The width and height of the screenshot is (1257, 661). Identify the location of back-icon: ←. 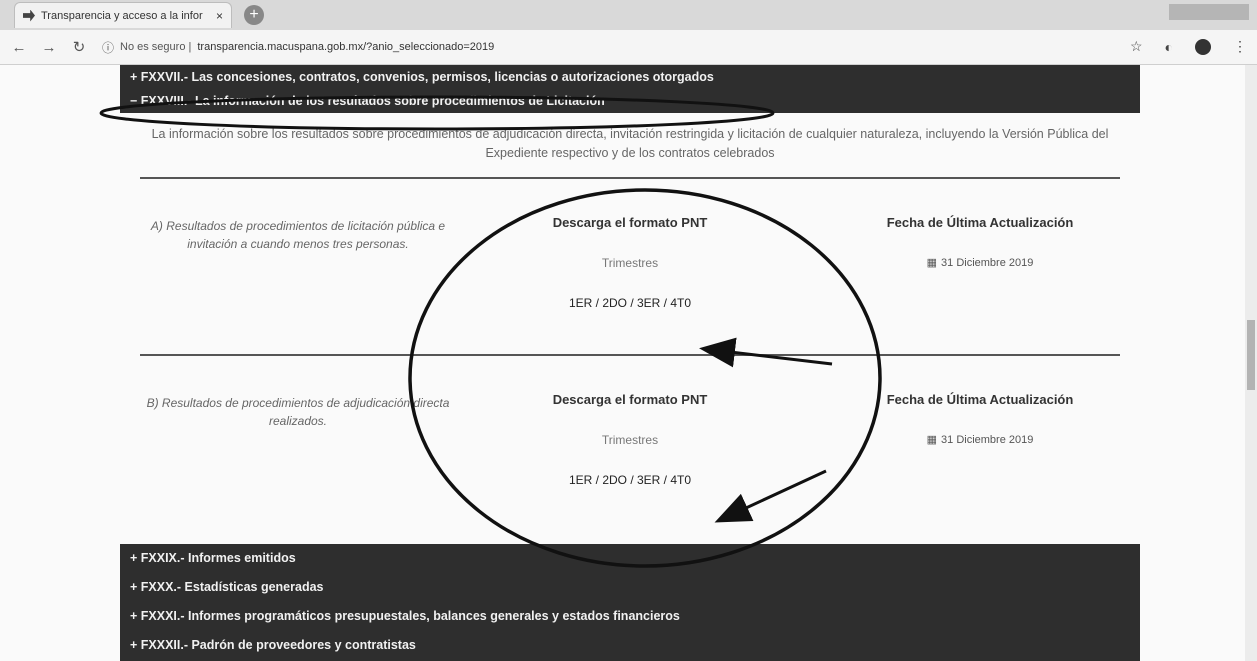
(19, 47).